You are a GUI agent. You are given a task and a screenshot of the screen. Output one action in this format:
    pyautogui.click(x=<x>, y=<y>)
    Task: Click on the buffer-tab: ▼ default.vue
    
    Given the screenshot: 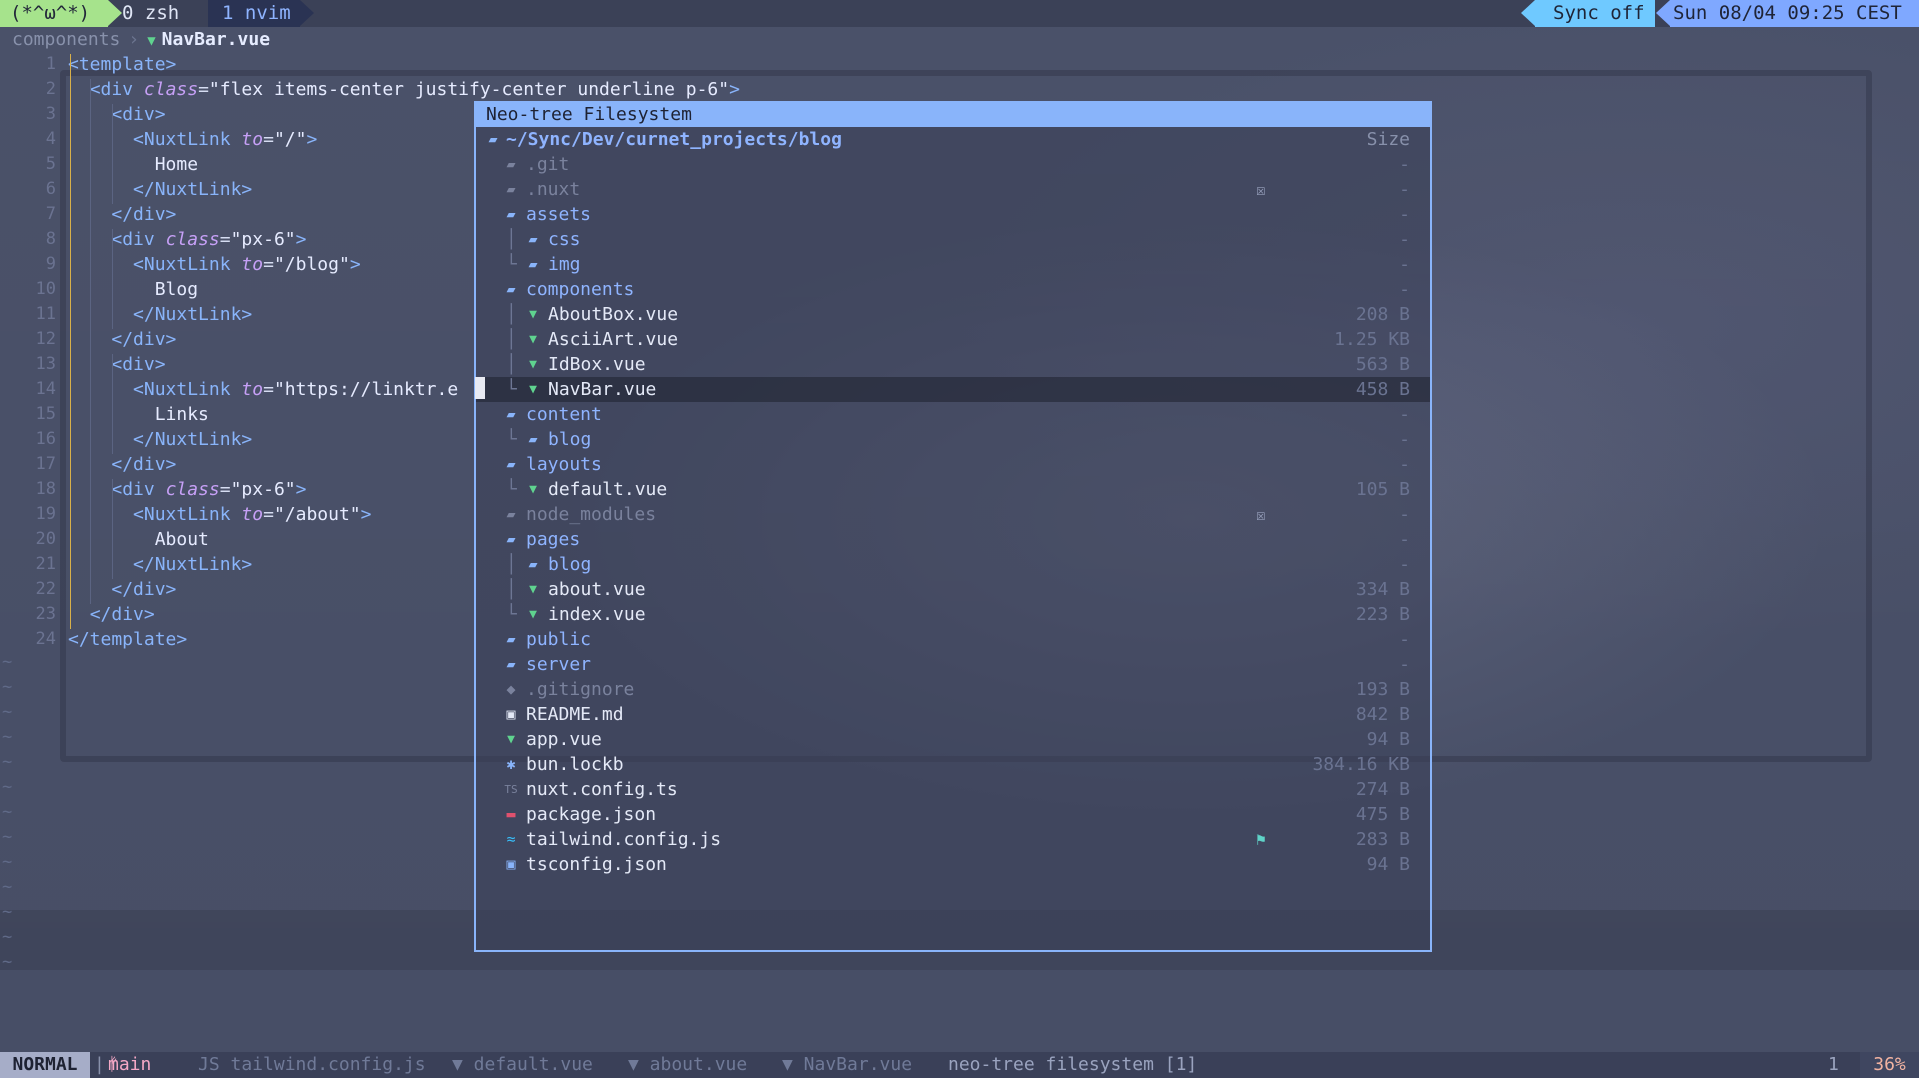 What is the action you would take?
    pyautogui.click(x=522, y=1065)
    